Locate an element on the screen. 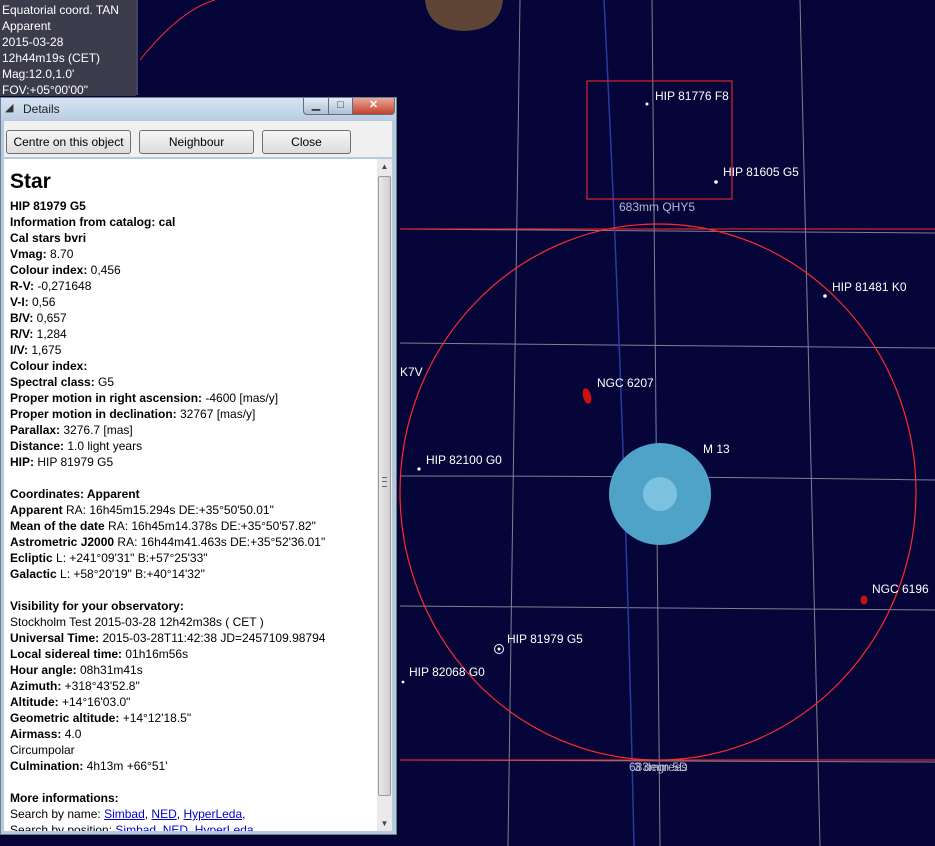  scroll-down-icon: ▼ is located at coordinates (384, 823).